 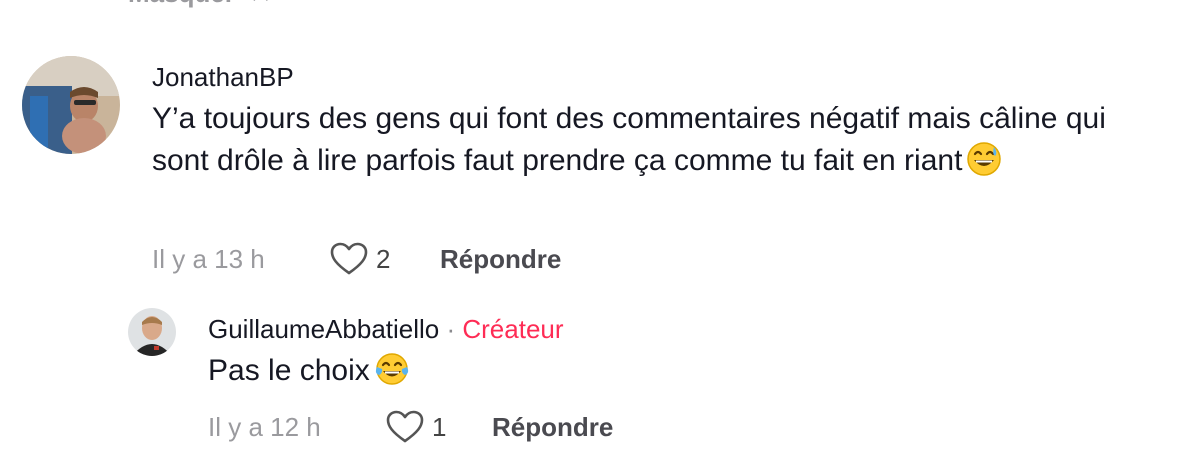 I want to click on comment-username: JonathanBP, so click(x=223, y=77).